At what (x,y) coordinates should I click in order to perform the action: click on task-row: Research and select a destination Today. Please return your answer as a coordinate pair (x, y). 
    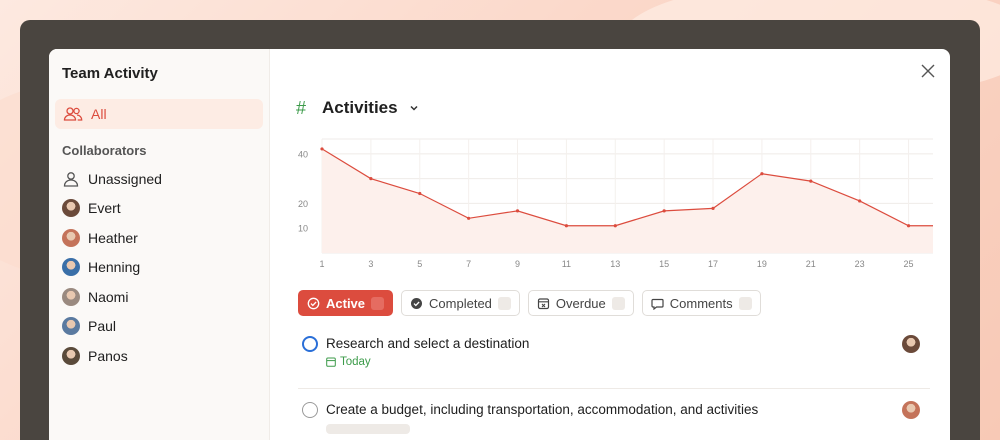
    Looking at the image, I should click on (614, 359).